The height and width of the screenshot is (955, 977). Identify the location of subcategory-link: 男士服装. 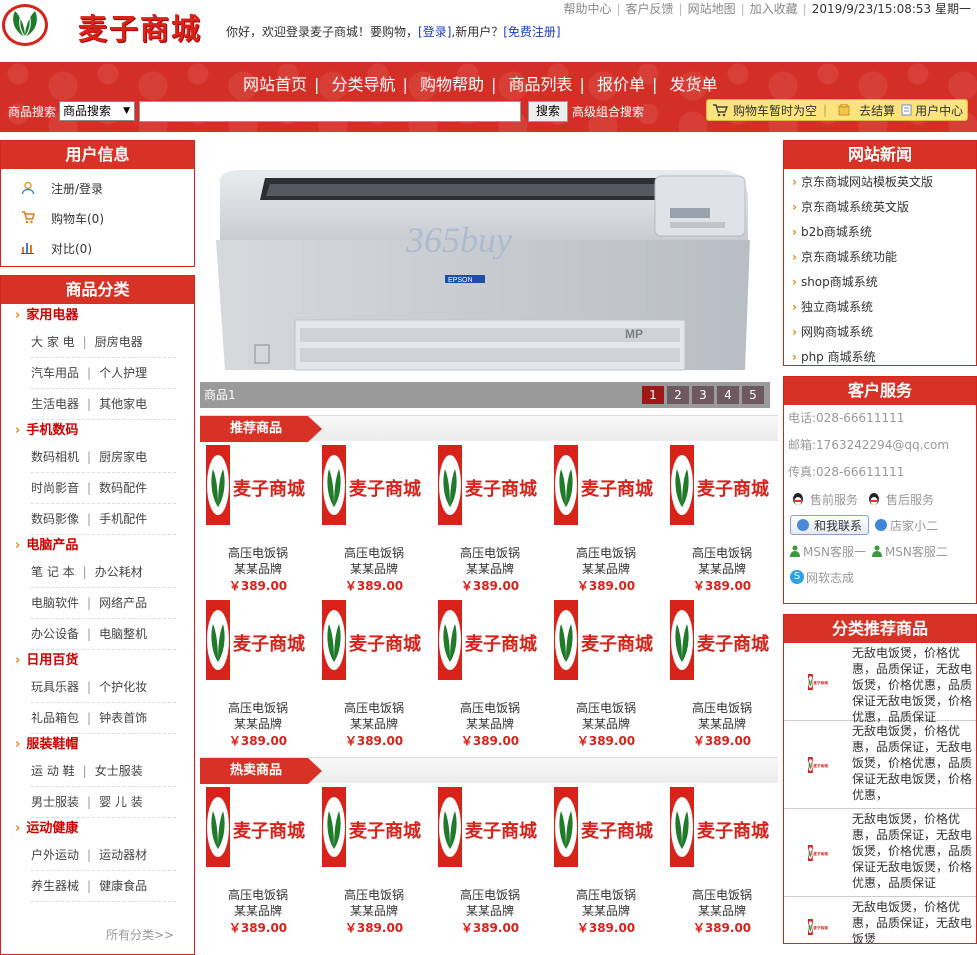
(55, 802).